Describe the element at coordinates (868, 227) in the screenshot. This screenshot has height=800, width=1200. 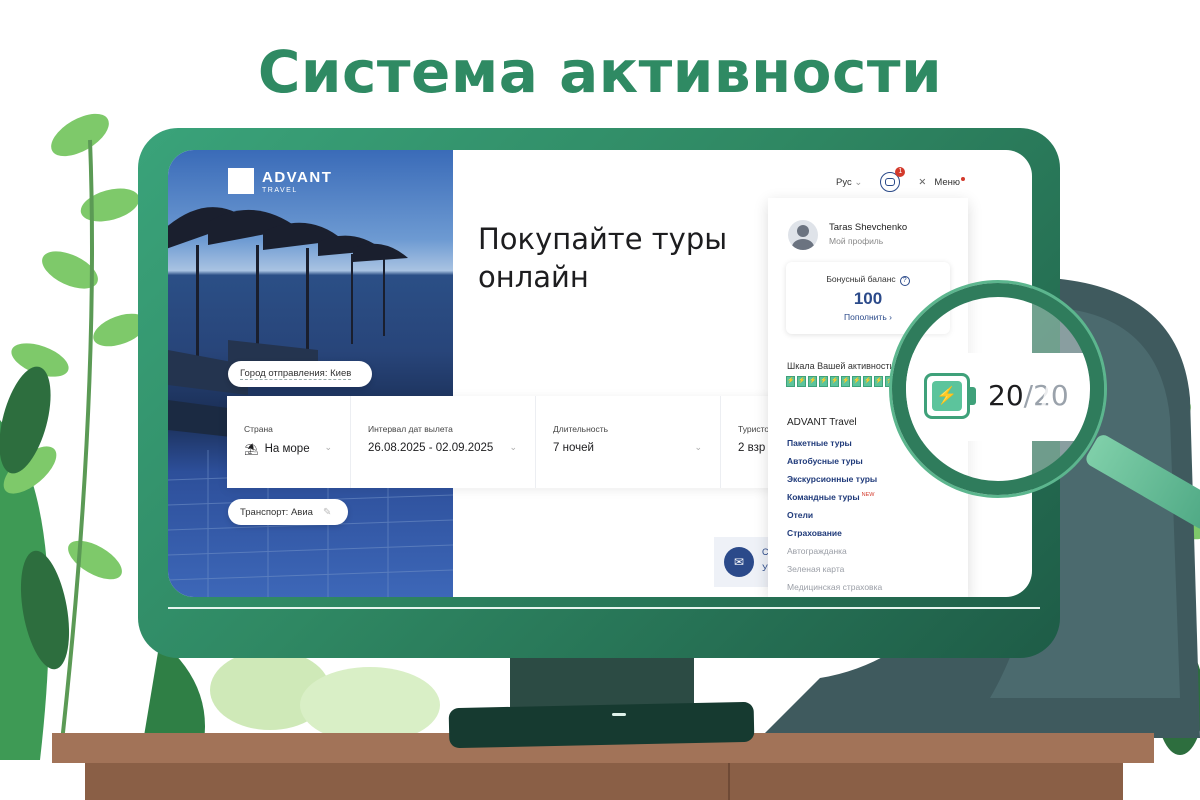
I see `user-name: Taras Shevchenko` at that location.